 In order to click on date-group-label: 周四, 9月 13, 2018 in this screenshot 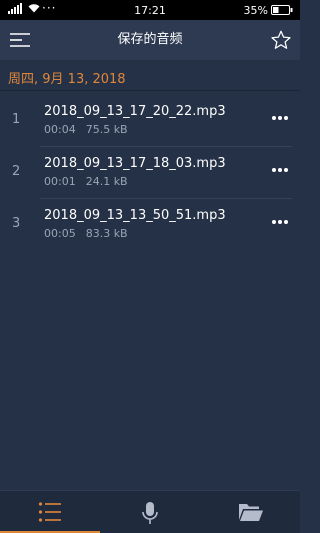, I will do `click(67, 79)`.